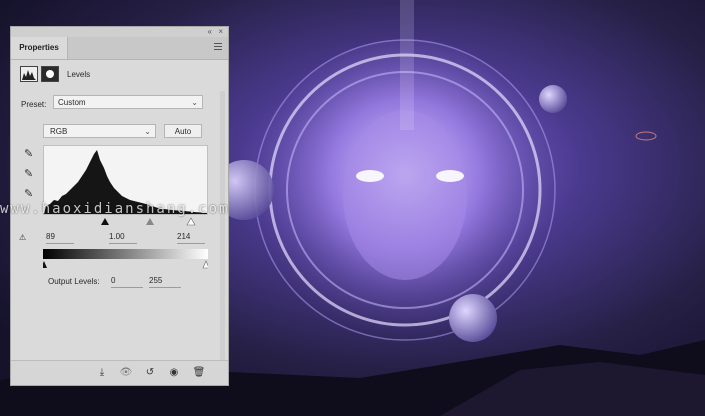 This screenshot has width=705, height=416. I want to click on output-slider-track, so click(125, 264).